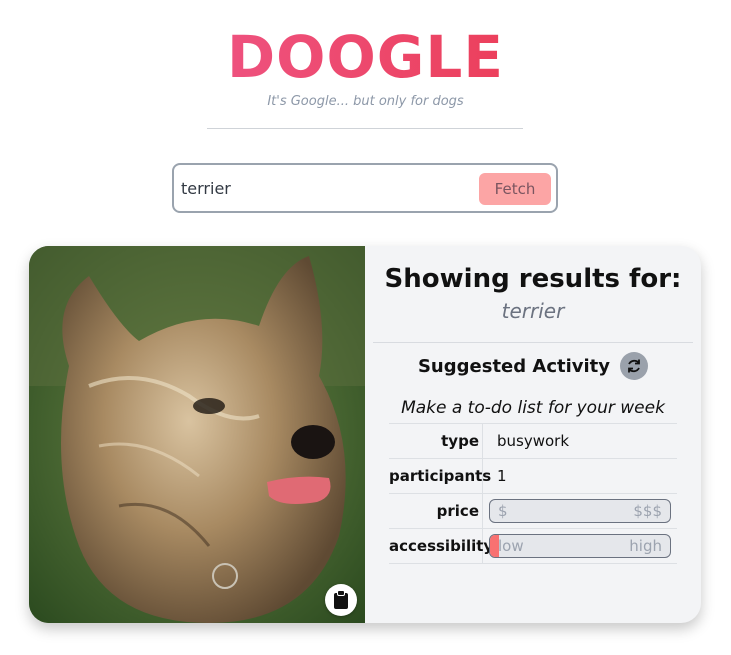 This screenshot has width=731, height=655. What do you see at coordinates (514, 366) in the screenshot?
I see `activity-heading: Suggested Activity` at bounding box center [514, 366].